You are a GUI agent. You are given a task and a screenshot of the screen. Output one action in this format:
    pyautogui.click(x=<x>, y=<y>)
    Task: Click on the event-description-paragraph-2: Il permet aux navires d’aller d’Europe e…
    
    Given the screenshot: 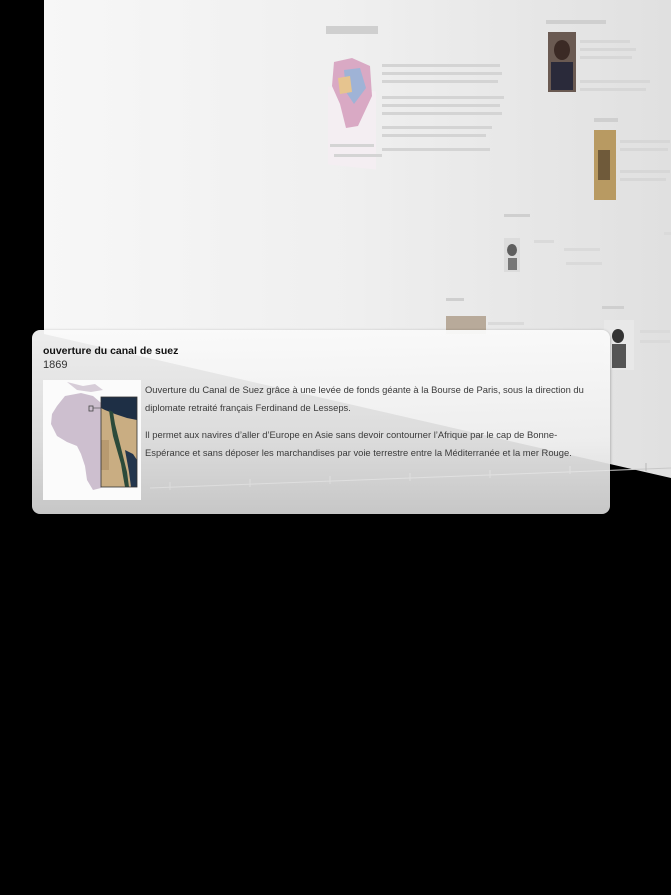 What is the action you would take?
    pyautogui.click(x=358, y=443)
    